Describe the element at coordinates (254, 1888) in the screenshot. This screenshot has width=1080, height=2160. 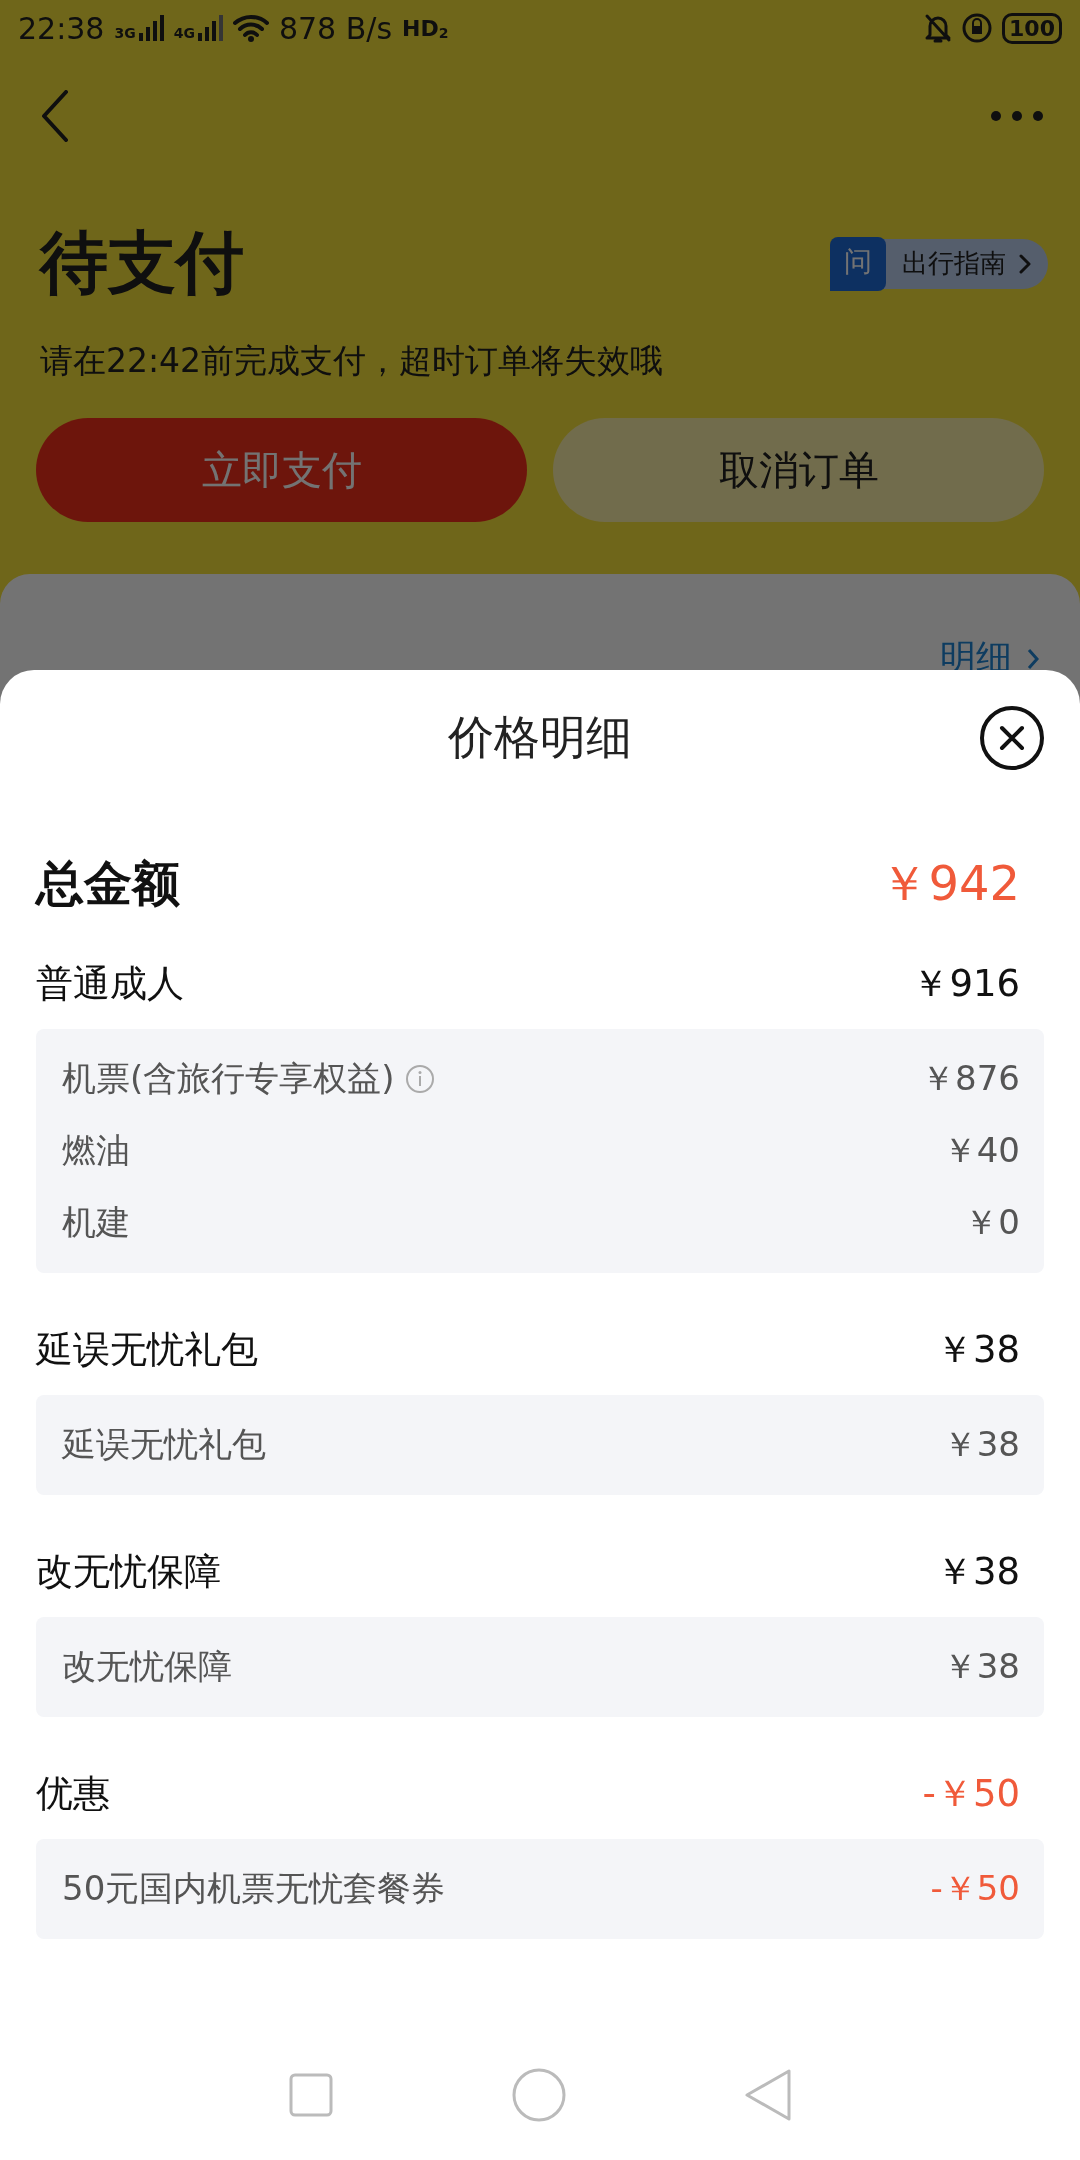
I see `item-label: 50元国内机票无忧套餐券` at that location.